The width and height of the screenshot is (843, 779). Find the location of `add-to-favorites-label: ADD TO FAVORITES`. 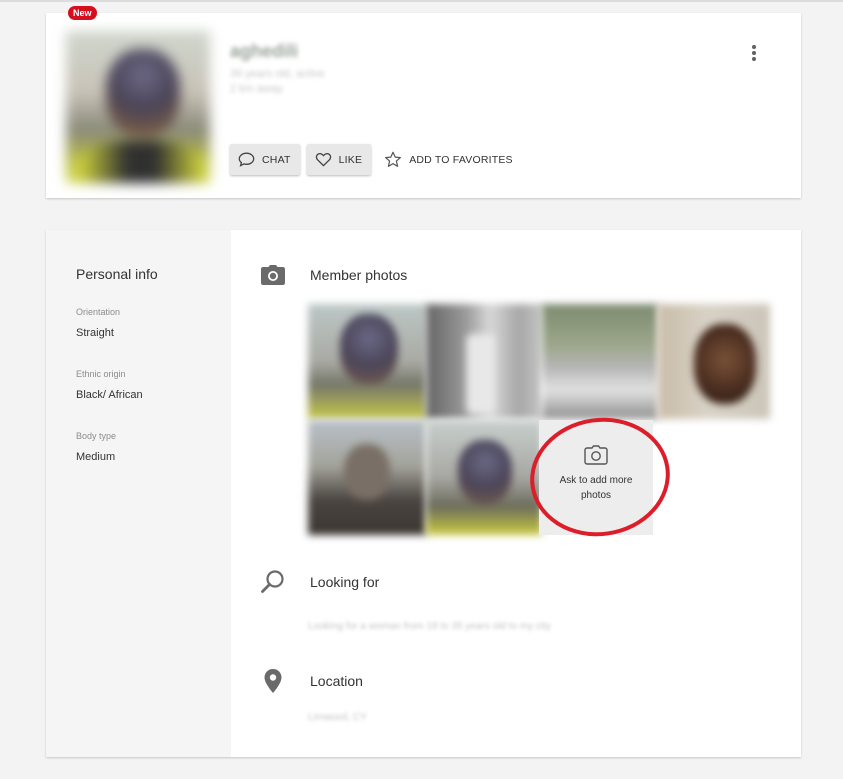

add-to-favorites-label: ADD TO FAVORITES is located at coordinates (461, 159).